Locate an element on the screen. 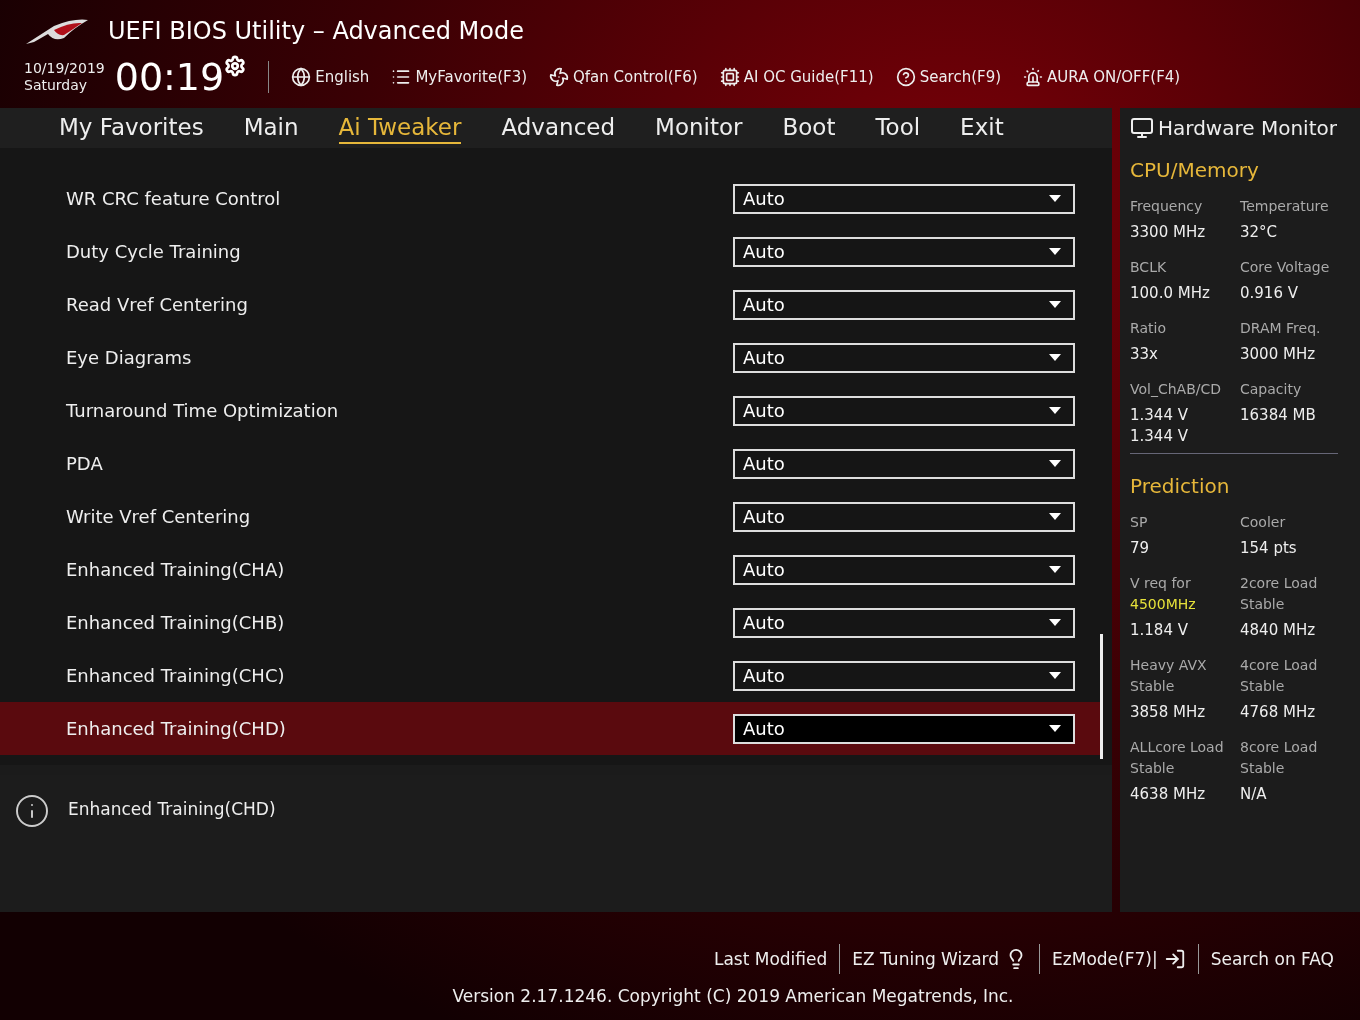  toolbar-button: AI OC Guide(F11) is located at coordinates (796, 77).